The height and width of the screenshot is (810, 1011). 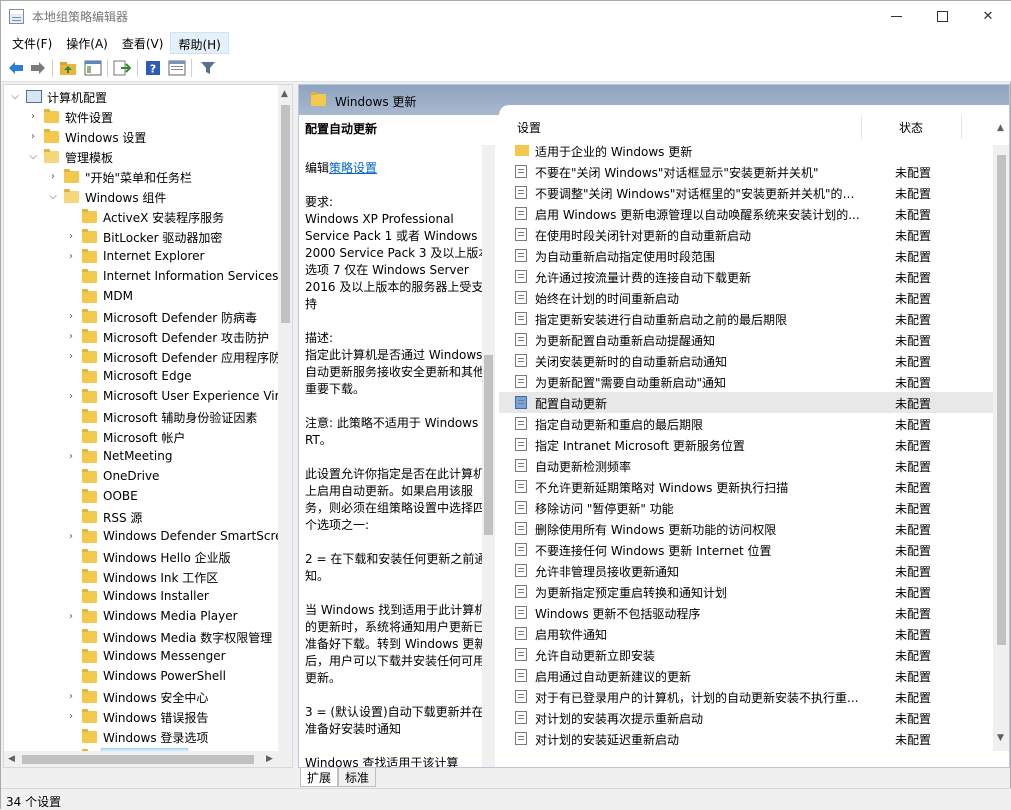 What do you see at coordinates (488, 445) in the screenshot?
I see `description-scroll-thumb` at bounding box center [488, 445].